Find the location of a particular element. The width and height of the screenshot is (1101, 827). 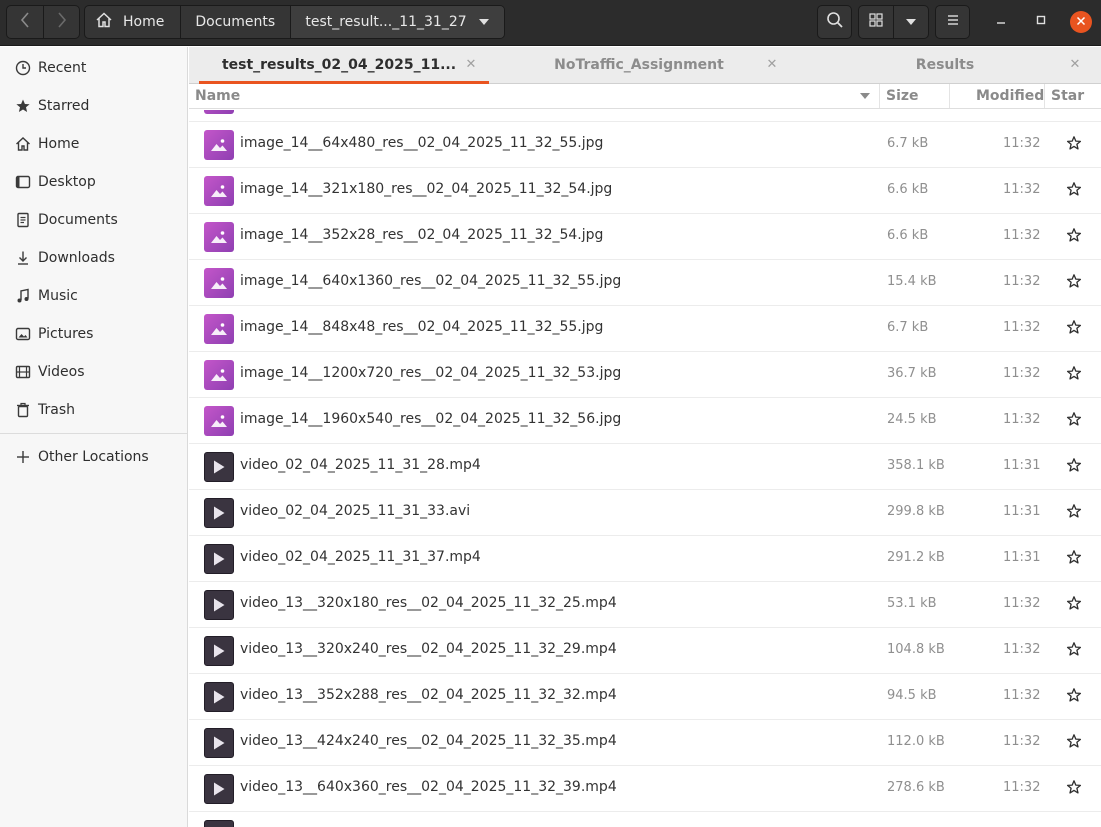

tab-notraffic-assignment: NoTraffic_Assignment ✕ is located at coordinates (639, 65).